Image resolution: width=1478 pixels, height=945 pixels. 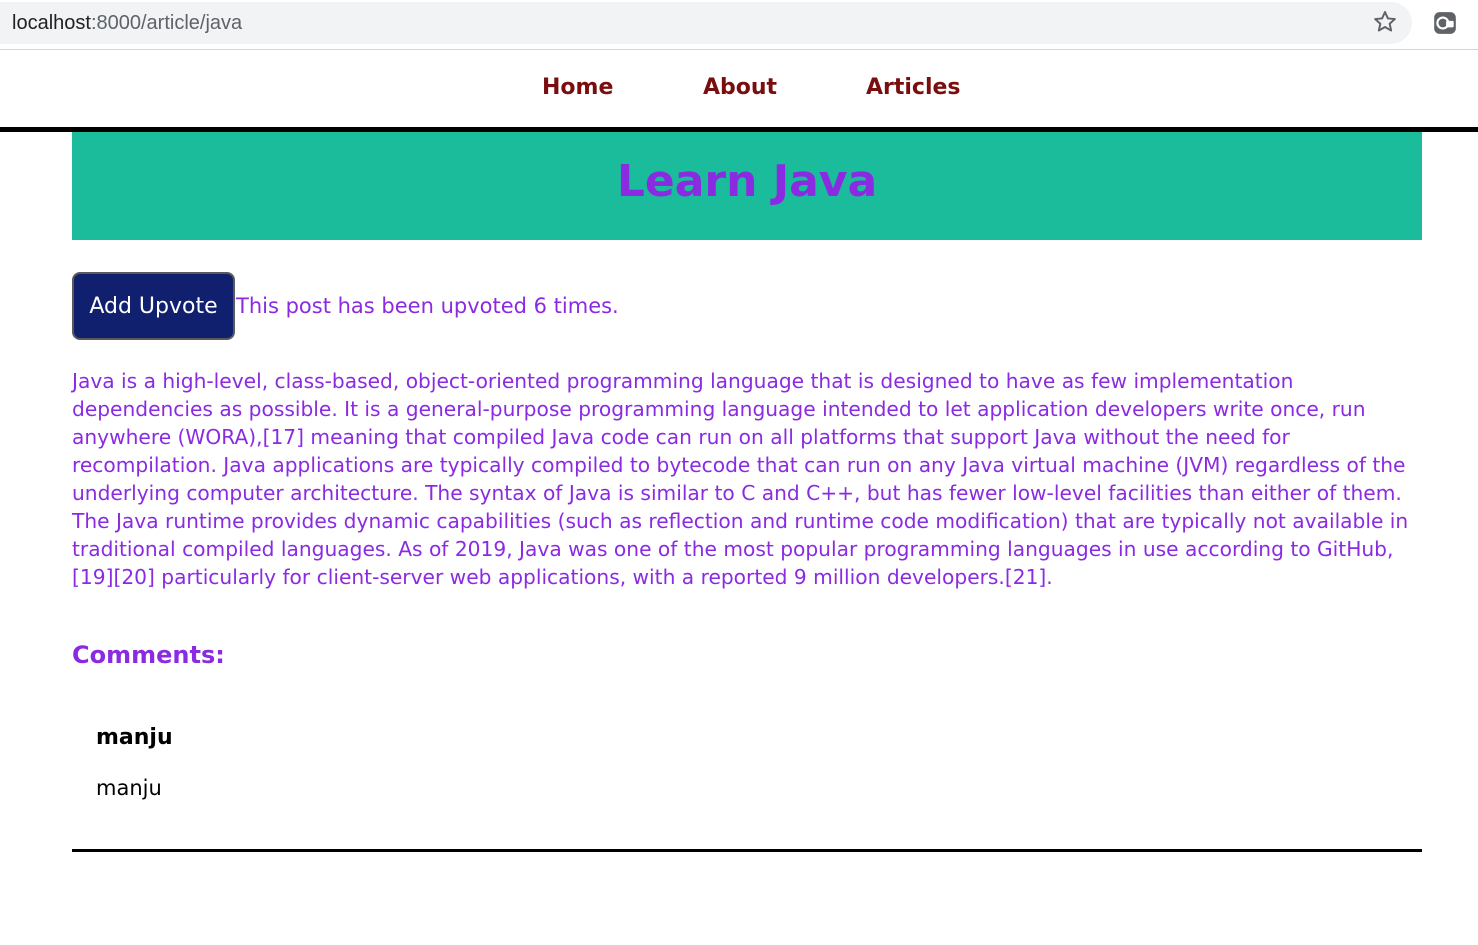 I want to click on add-upvote-button: Add Upvote, so click(x=153, y=306).